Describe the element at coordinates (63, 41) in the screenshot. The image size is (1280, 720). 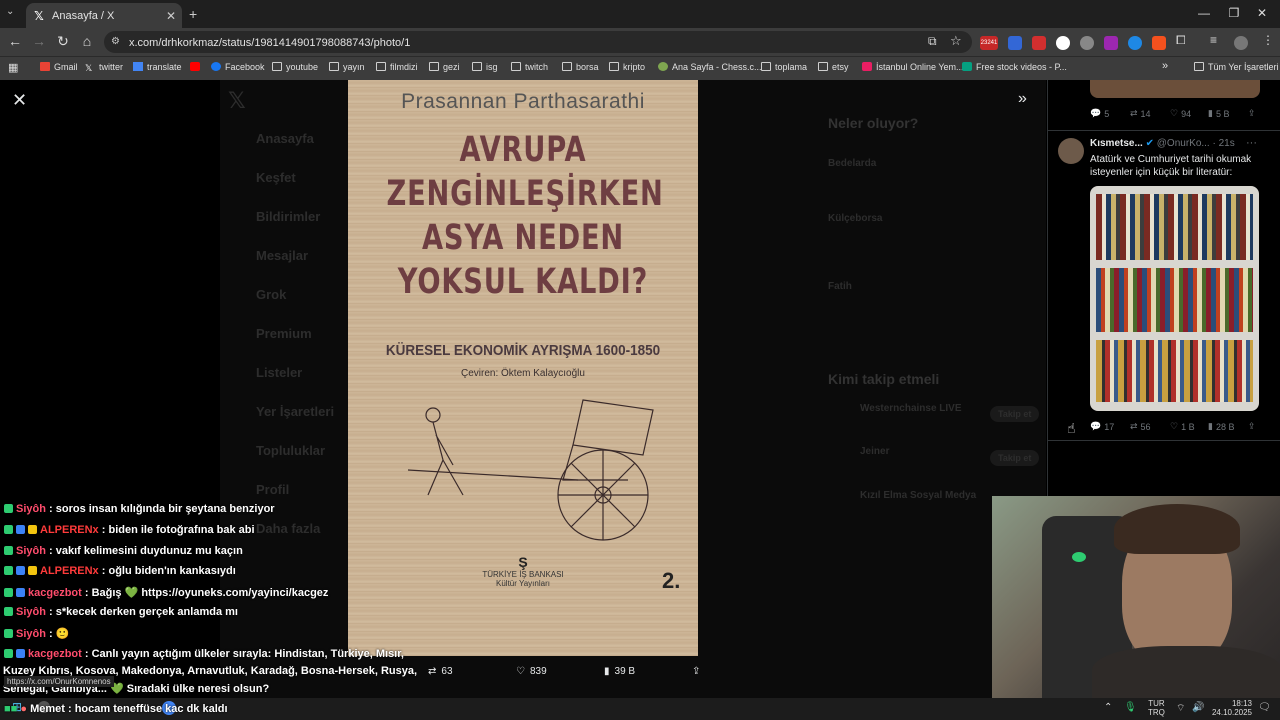
I see `reload-icon: ↻` at that location.